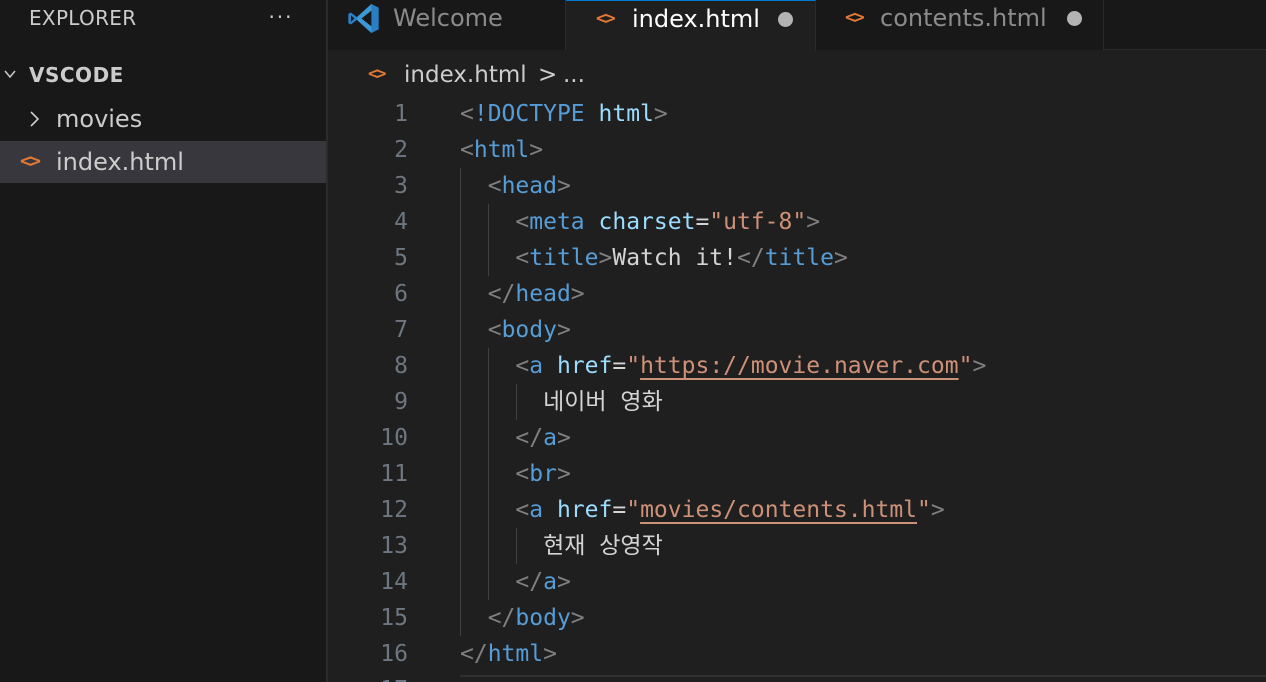 Image resolution: width=1266 pixels, height=682 pixels. What do you see at coordinates (163, 119) in the screenshot?
I see `tree-item-movies-folder: movies` at bounding box center [163, 119].